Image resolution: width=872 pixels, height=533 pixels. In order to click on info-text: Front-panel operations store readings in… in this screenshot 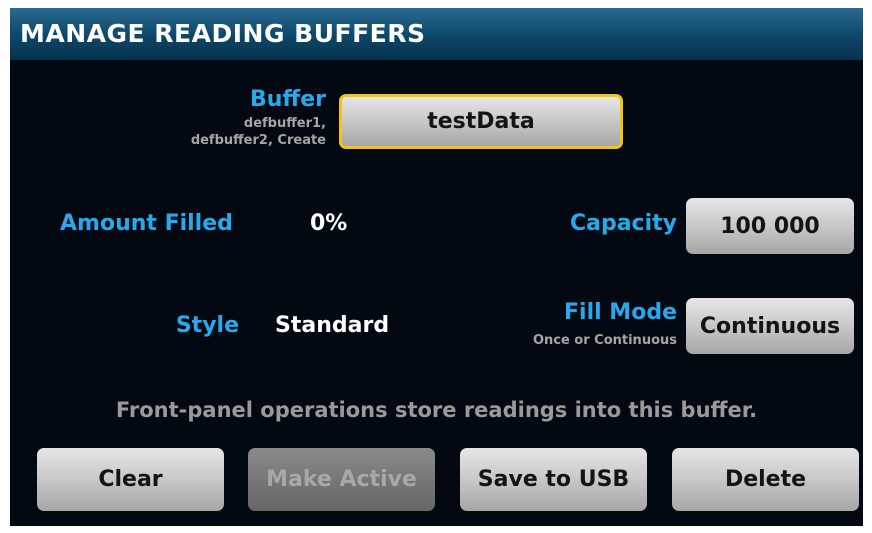, I will do `click(436, 410)`.